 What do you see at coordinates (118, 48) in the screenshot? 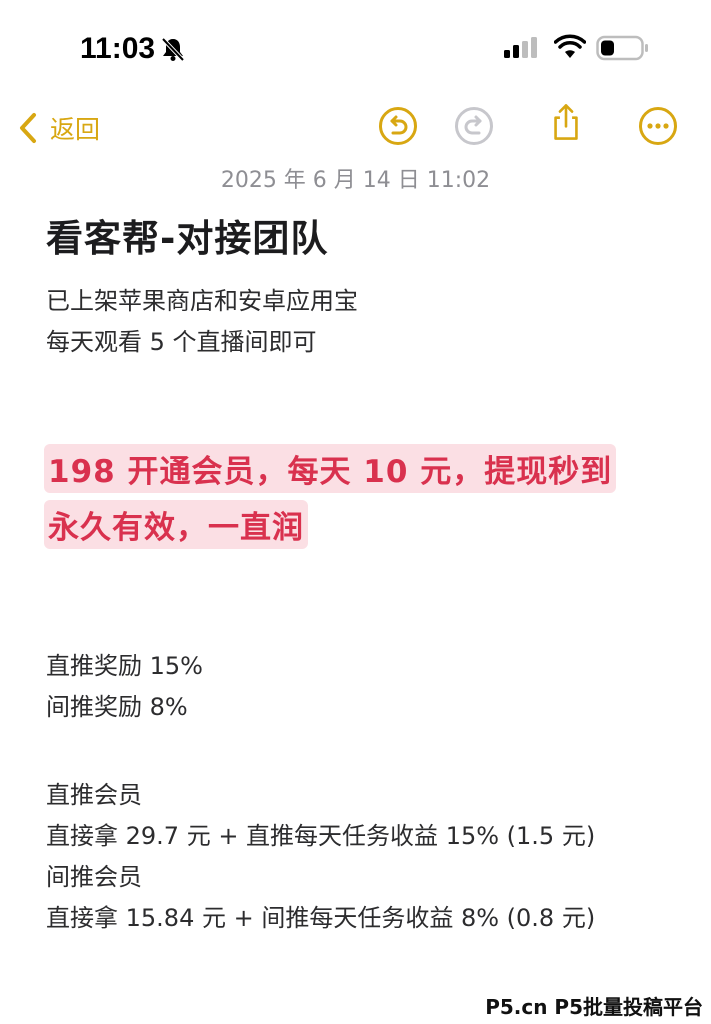
I see `status-time: 11:03` at bounding box center [118, 48].